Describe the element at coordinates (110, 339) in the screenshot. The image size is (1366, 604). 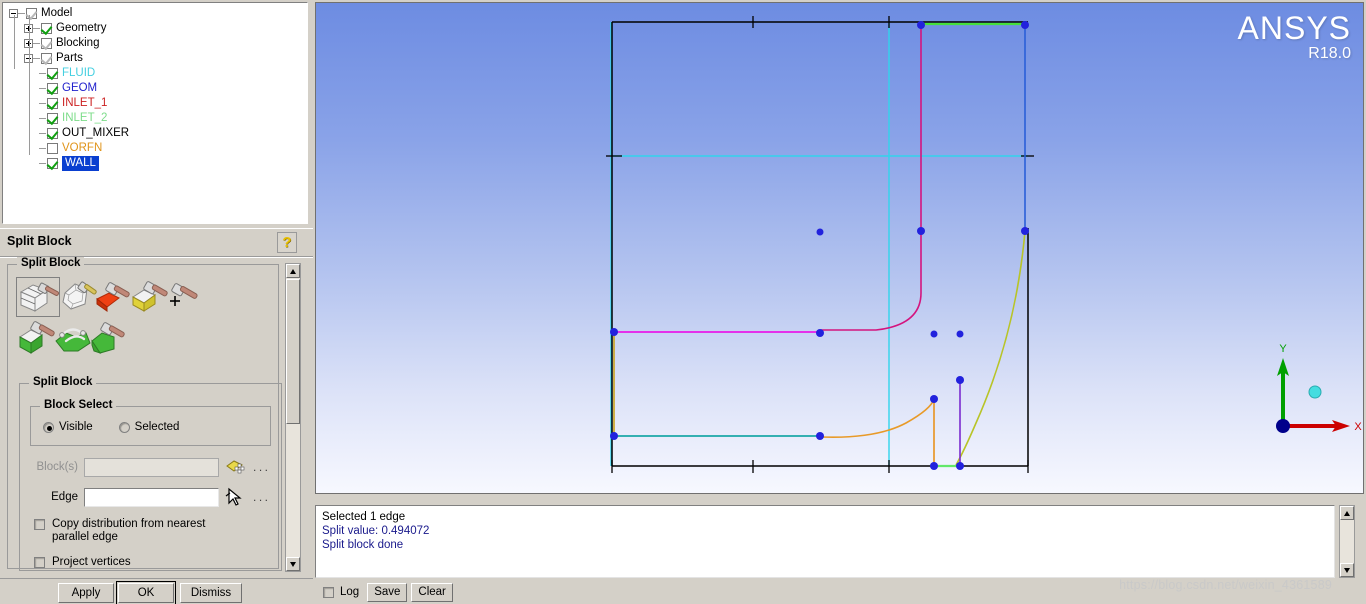
I see `split-2d-block-icon` at that location.